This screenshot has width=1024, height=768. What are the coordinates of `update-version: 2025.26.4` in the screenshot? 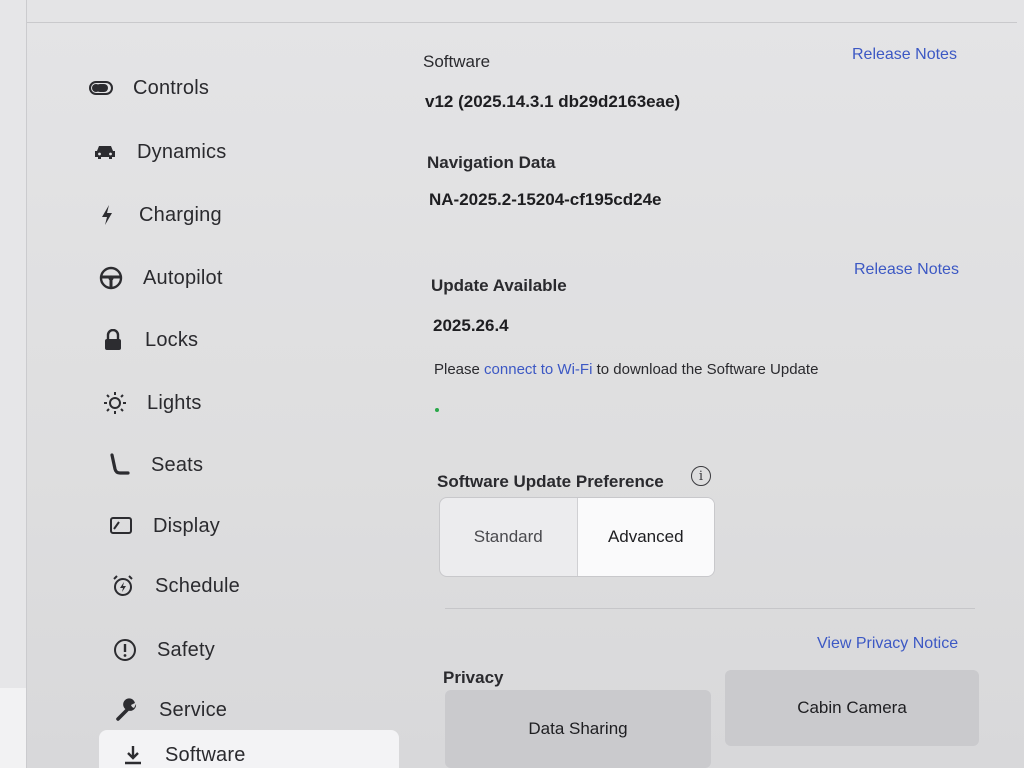 It's located at (471, 325).